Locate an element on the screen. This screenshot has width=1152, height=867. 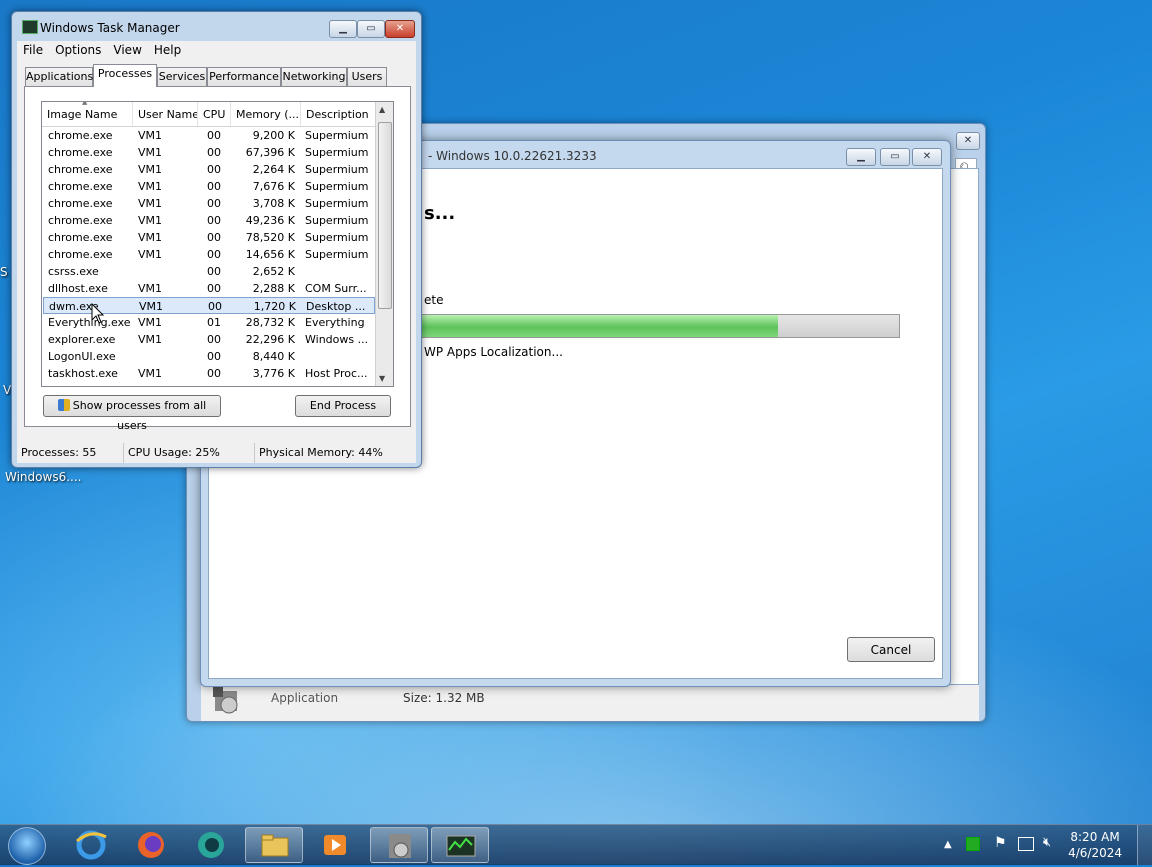
cell-mem: 1,720 K is located at coordinates (274, 306).